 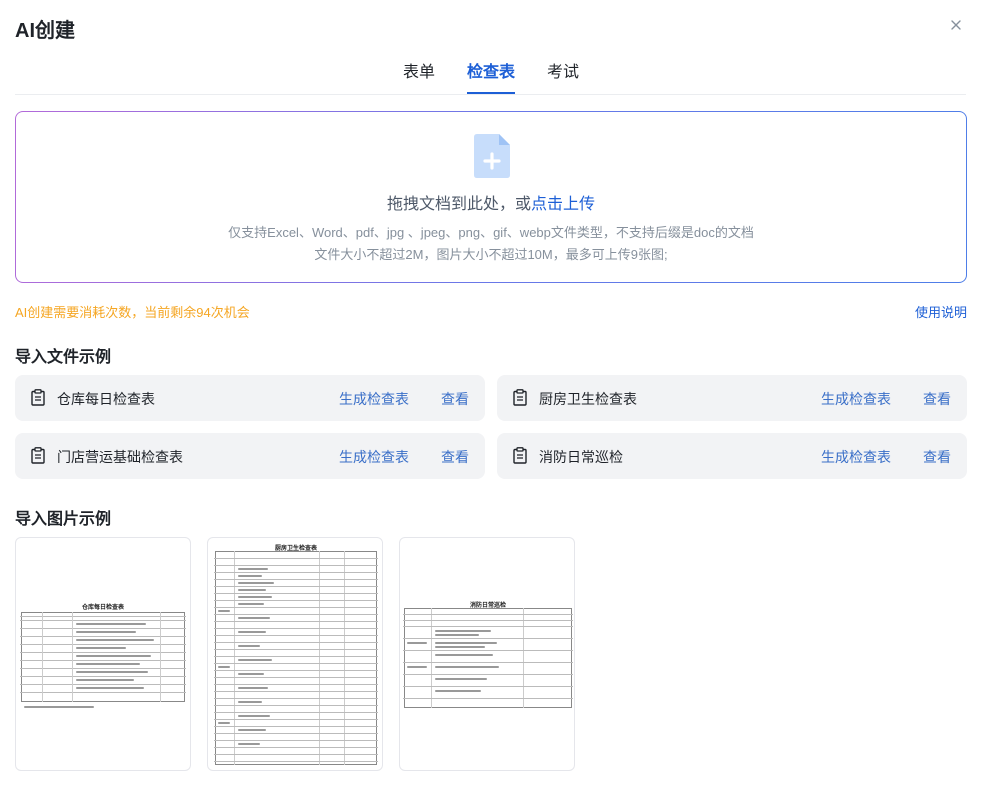 What do you see at coordinates (956, 25) in the screenshot?
I see `close-icon` at bounding box center [956, 25].